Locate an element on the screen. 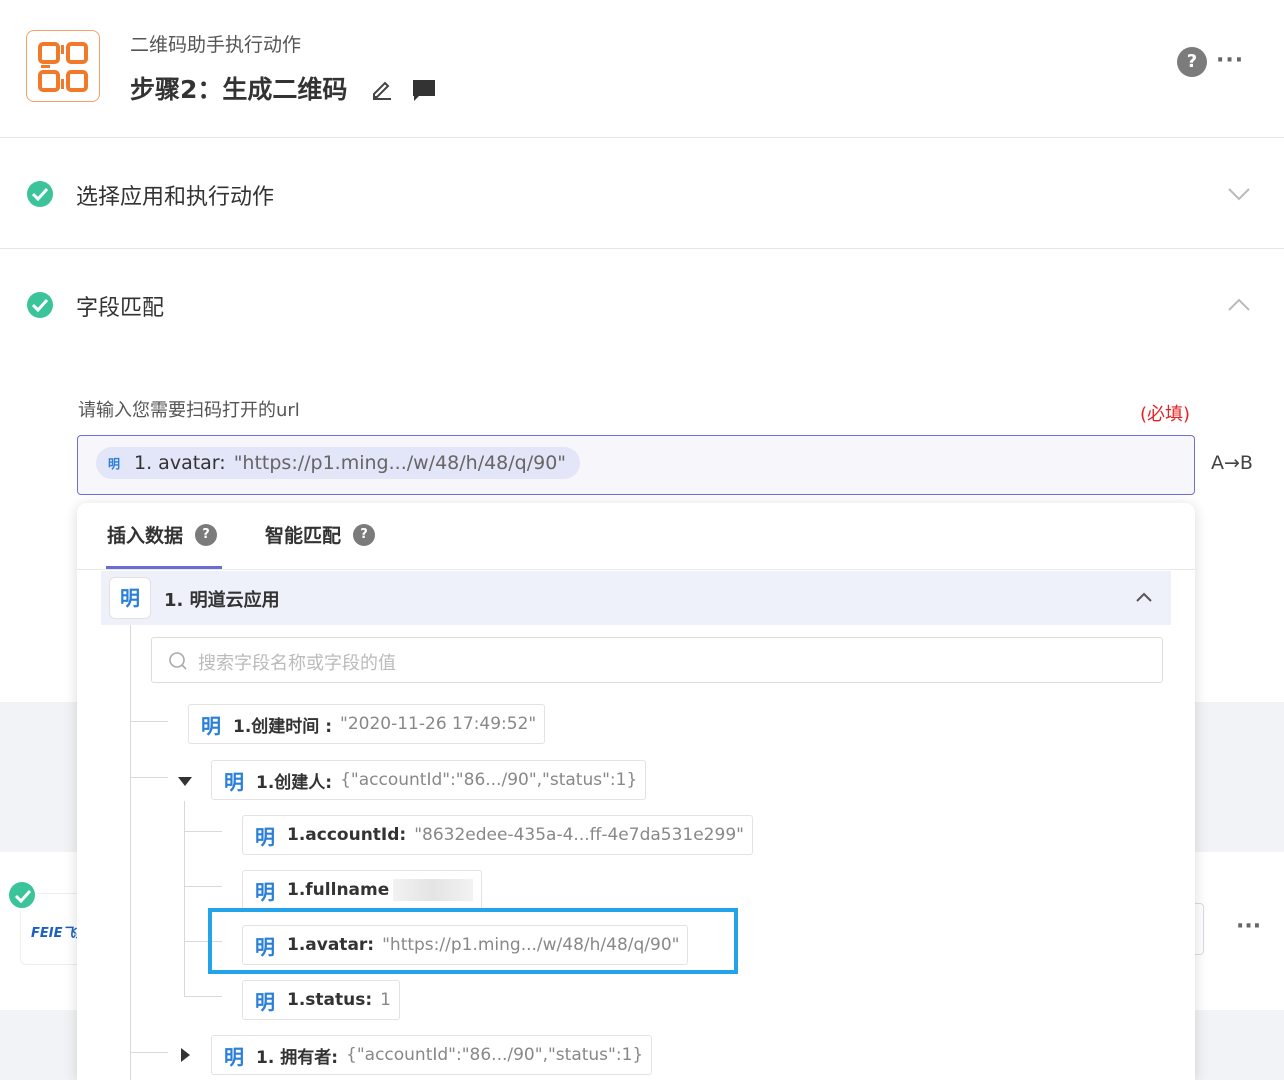 This screenshot has width=1284, height=1080. edit-icon is located at coordinates (382, 88).